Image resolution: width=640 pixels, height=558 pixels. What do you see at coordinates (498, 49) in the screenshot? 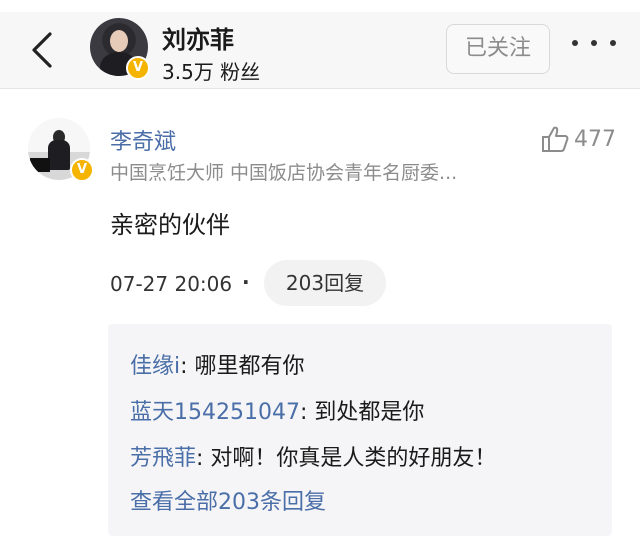
I see `following-button: 已关注` at bounding box center [498, 49].